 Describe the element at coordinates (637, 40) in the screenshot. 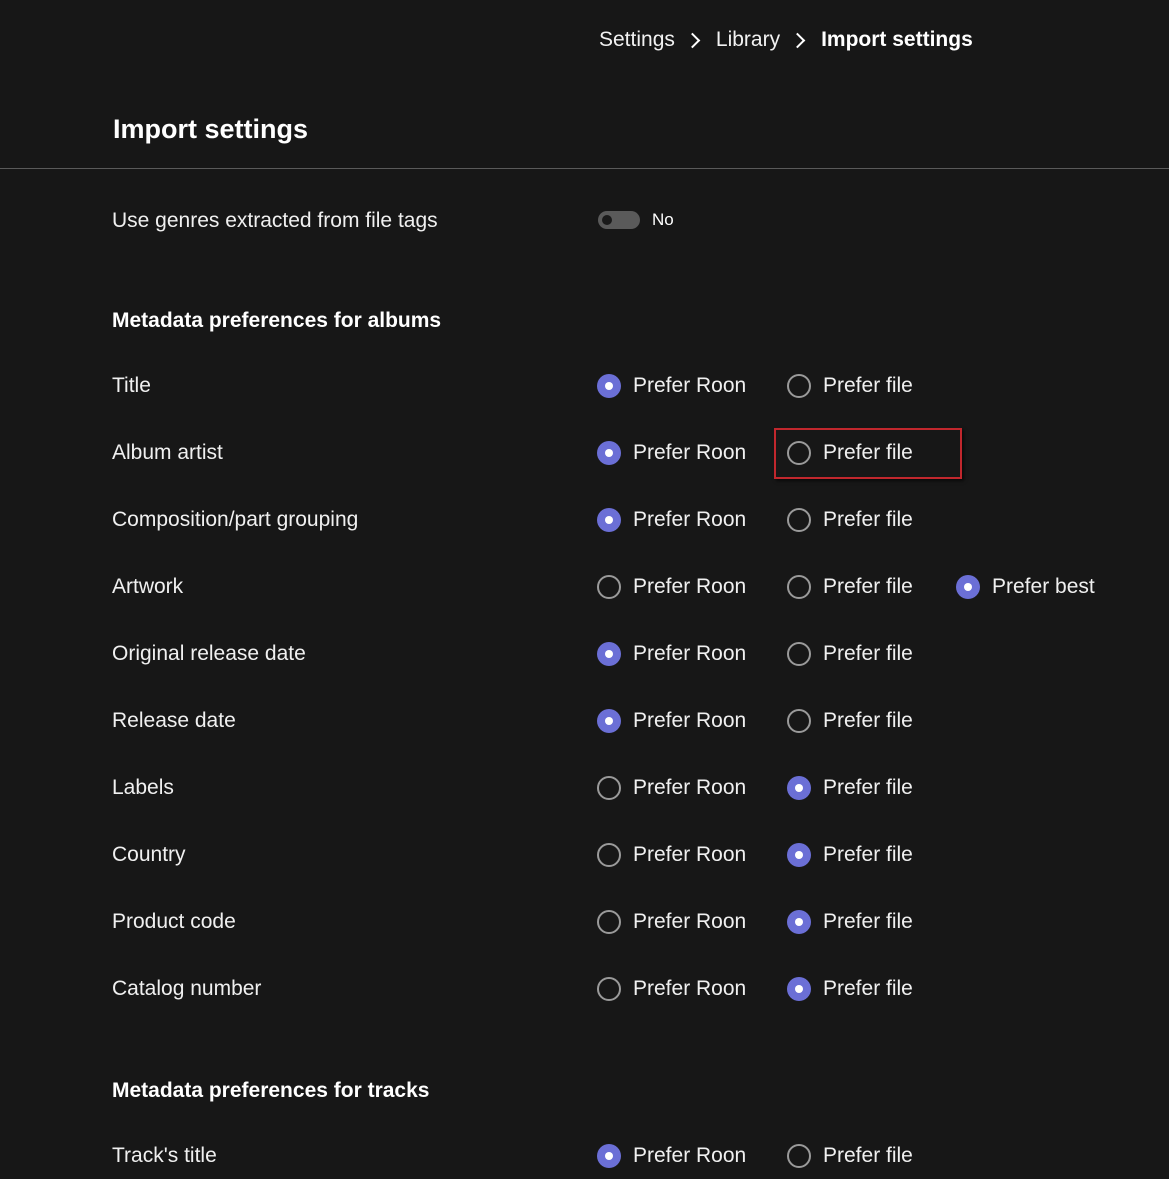

I see `breadcrumb-settings: Settings` at that location.